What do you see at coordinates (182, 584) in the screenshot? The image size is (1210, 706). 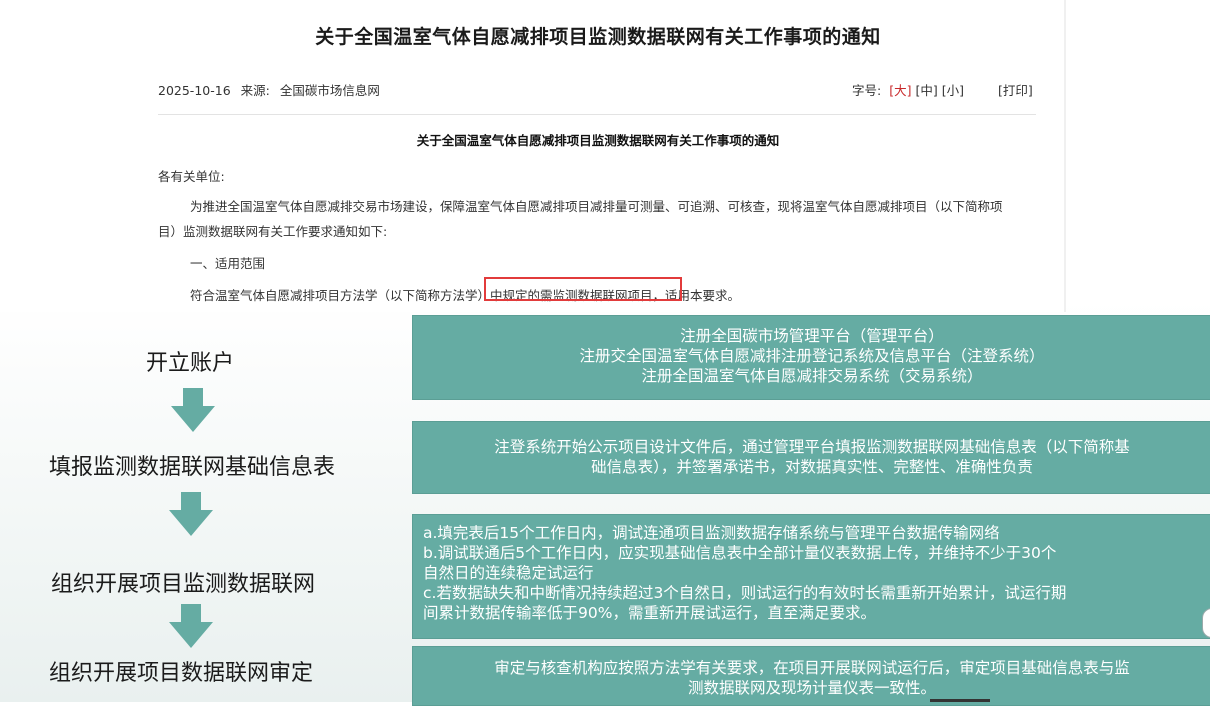 I see `step-label-data-networking: 组织开展项目监测数据联网` at bounding box center [182, 584].